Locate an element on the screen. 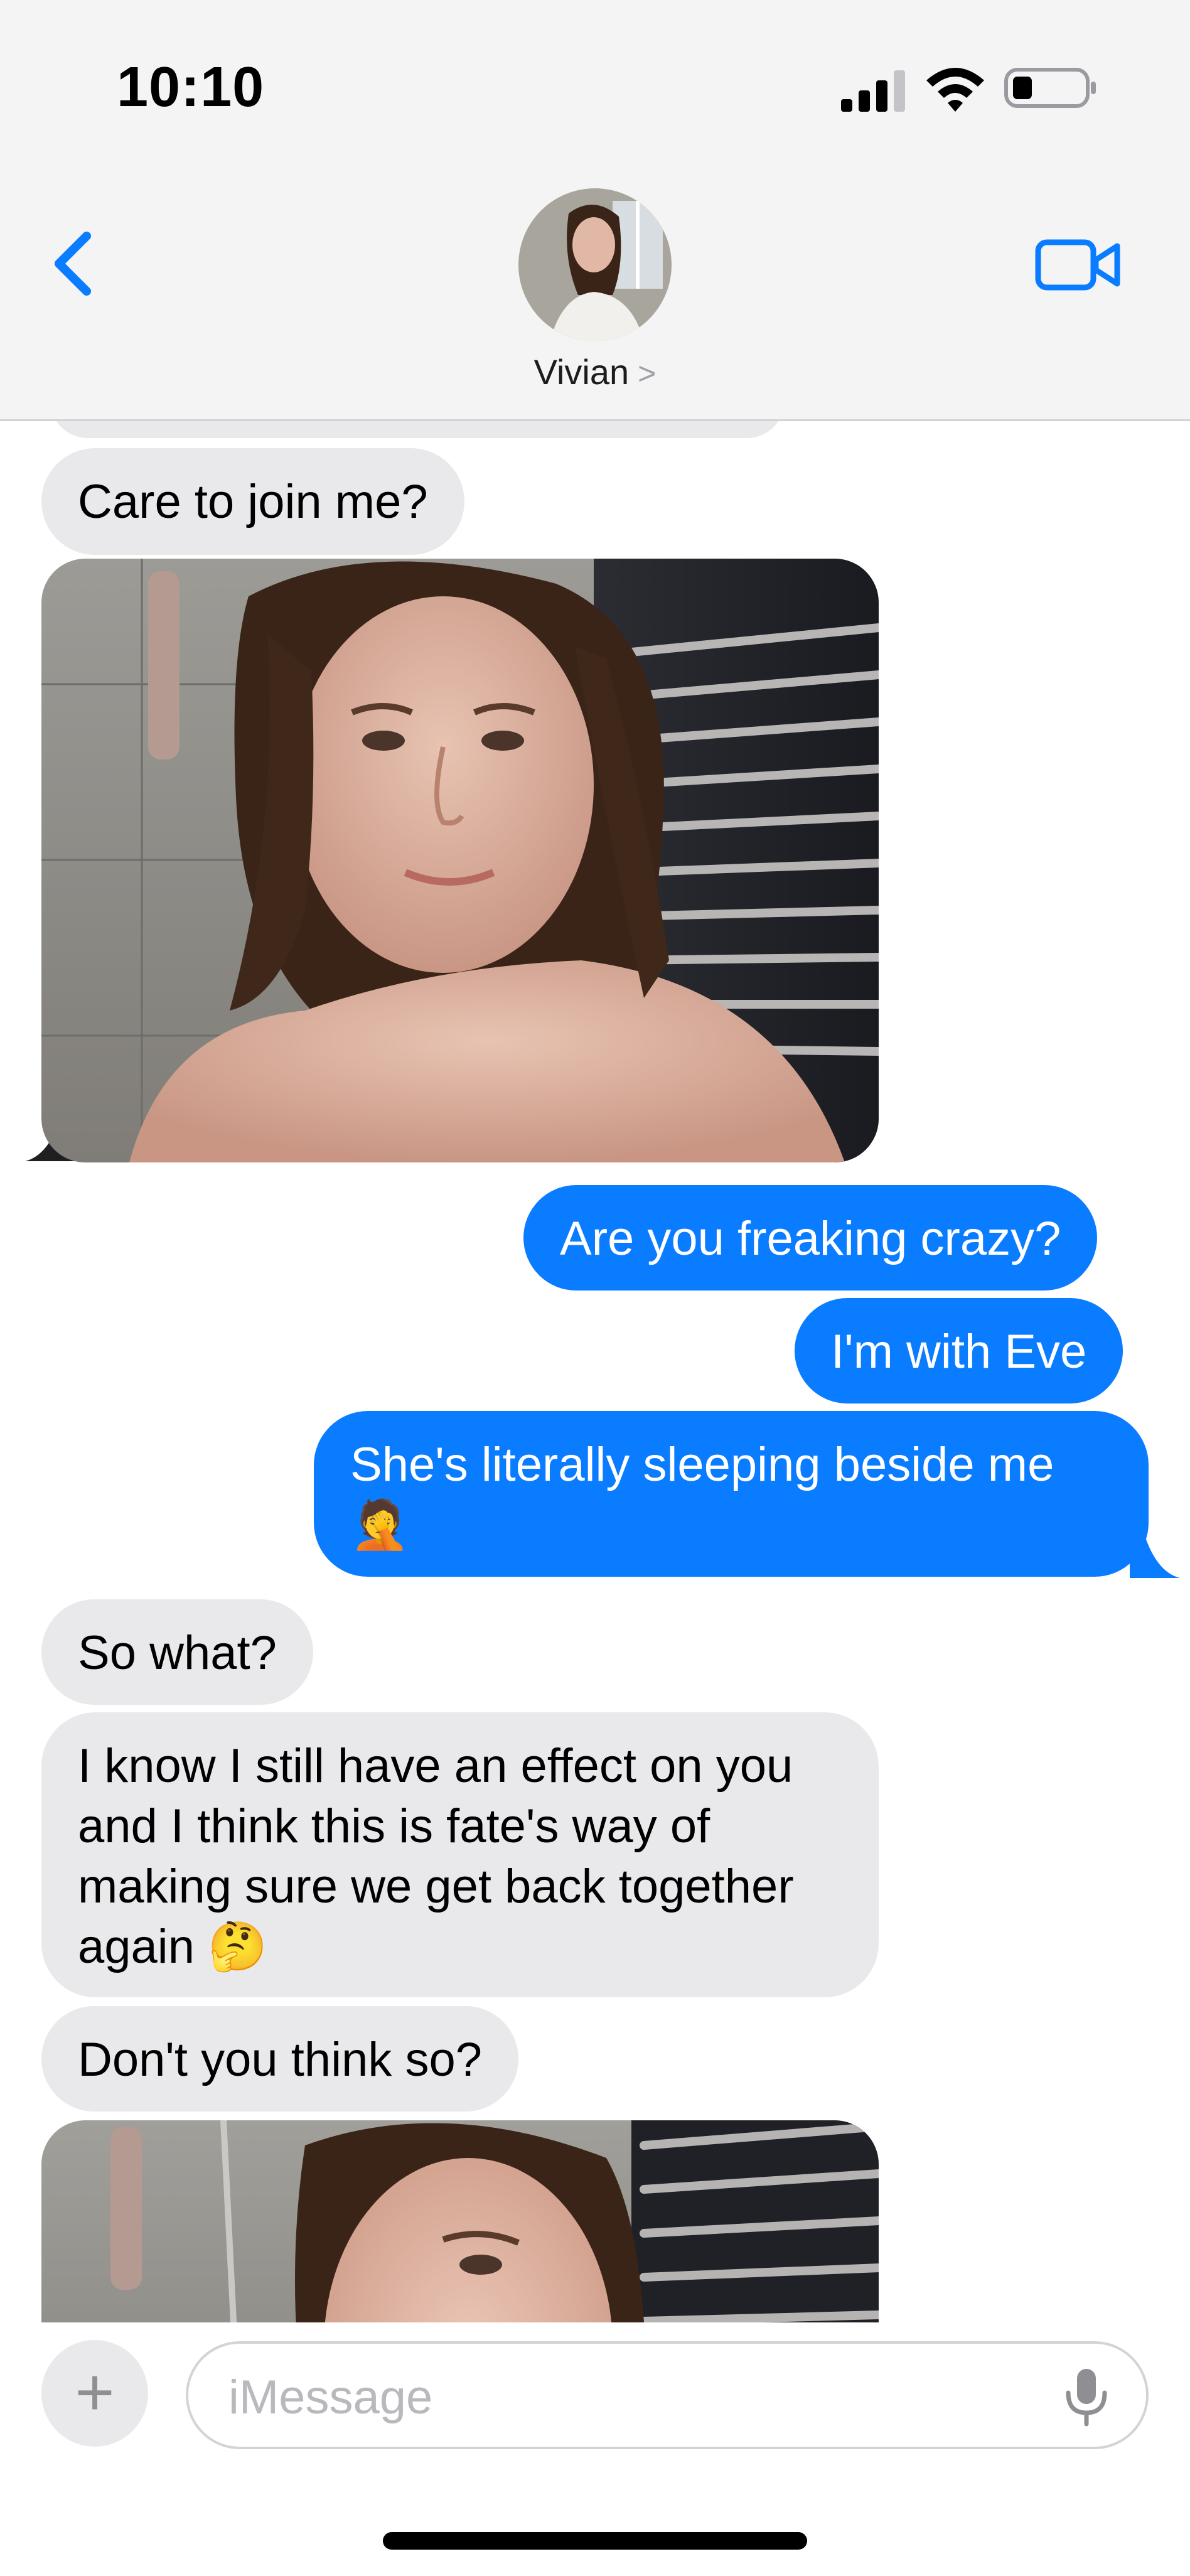  contact-name: Vivian is located at coordinates (581, 372).